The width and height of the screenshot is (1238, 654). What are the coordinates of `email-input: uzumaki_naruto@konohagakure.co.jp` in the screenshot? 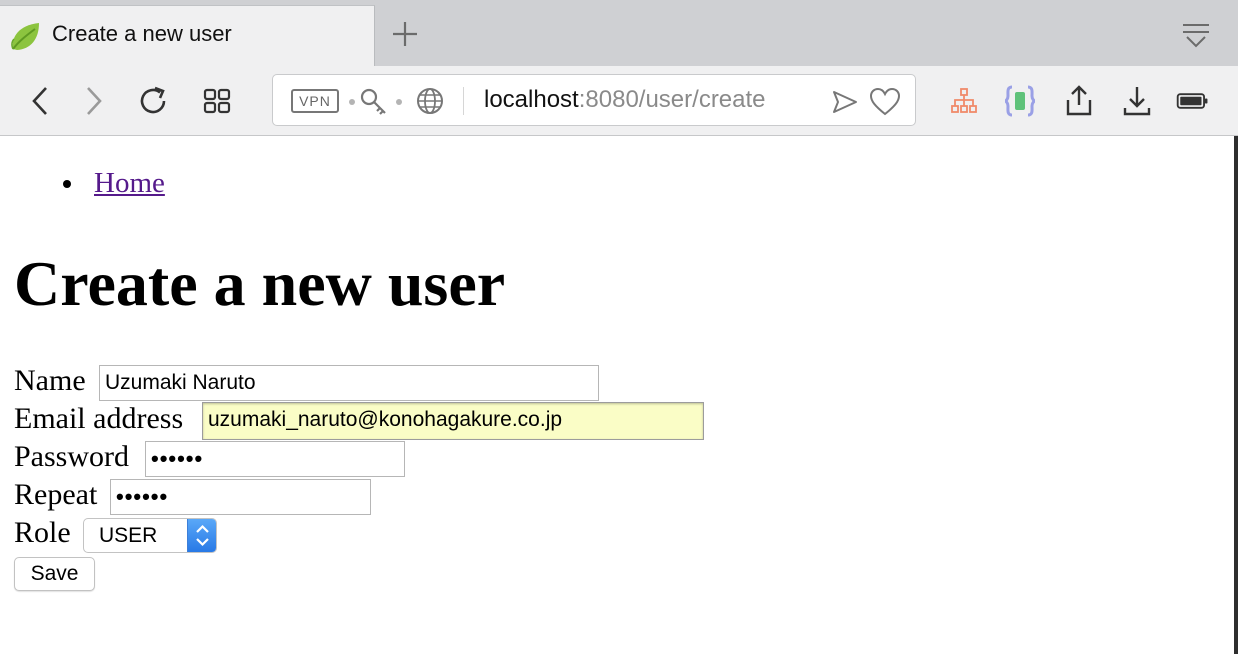 It's located at (453, 421).